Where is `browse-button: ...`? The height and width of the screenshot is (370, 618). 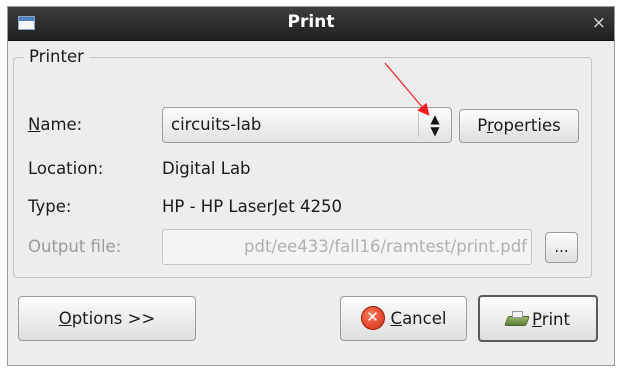
browse-button: ... is located at coordinates (561, 247).